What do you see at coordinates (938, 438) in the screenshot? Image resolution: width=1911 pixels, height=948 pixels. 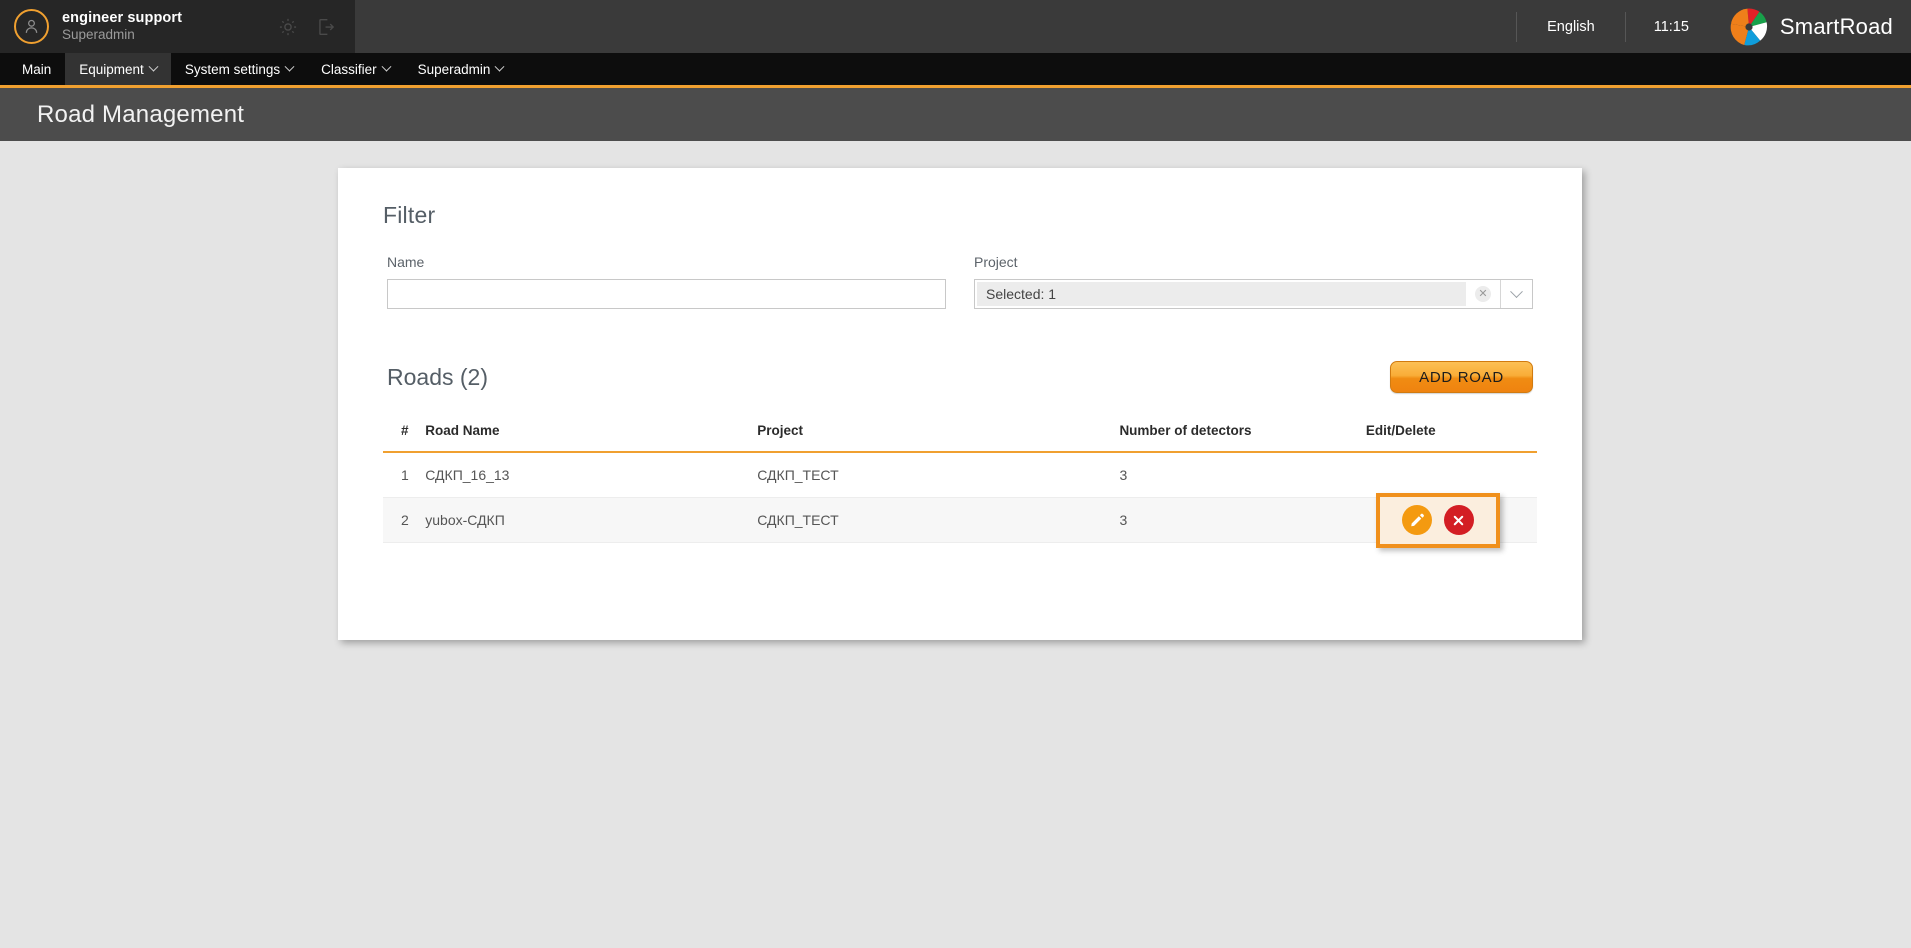 I see `column-header-project: Project` at bounding box center [938, 438].